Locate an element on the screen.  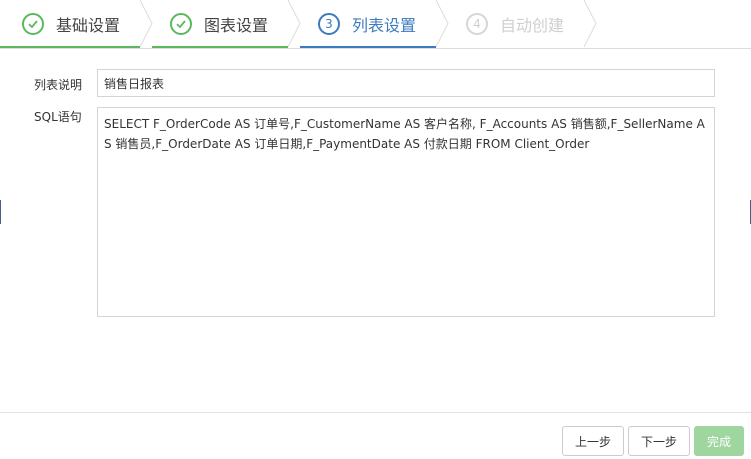
wizard-step-list: 3 列表设置 is located at coordinates (367, 23).